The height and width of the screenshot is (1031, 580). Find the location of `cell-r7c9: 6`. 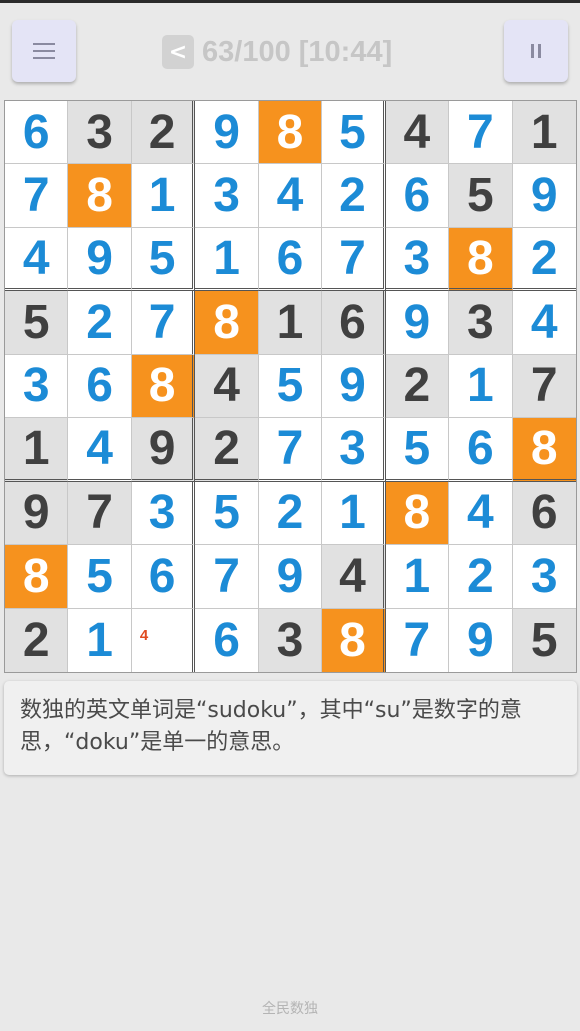

cell-r7c9: 6 is located at coordinates (544, 513).